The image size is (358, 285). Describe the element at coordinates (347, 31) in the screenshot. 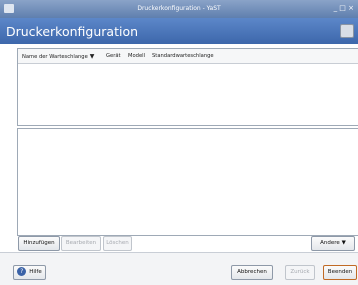

I see `printer-icon` at that location.